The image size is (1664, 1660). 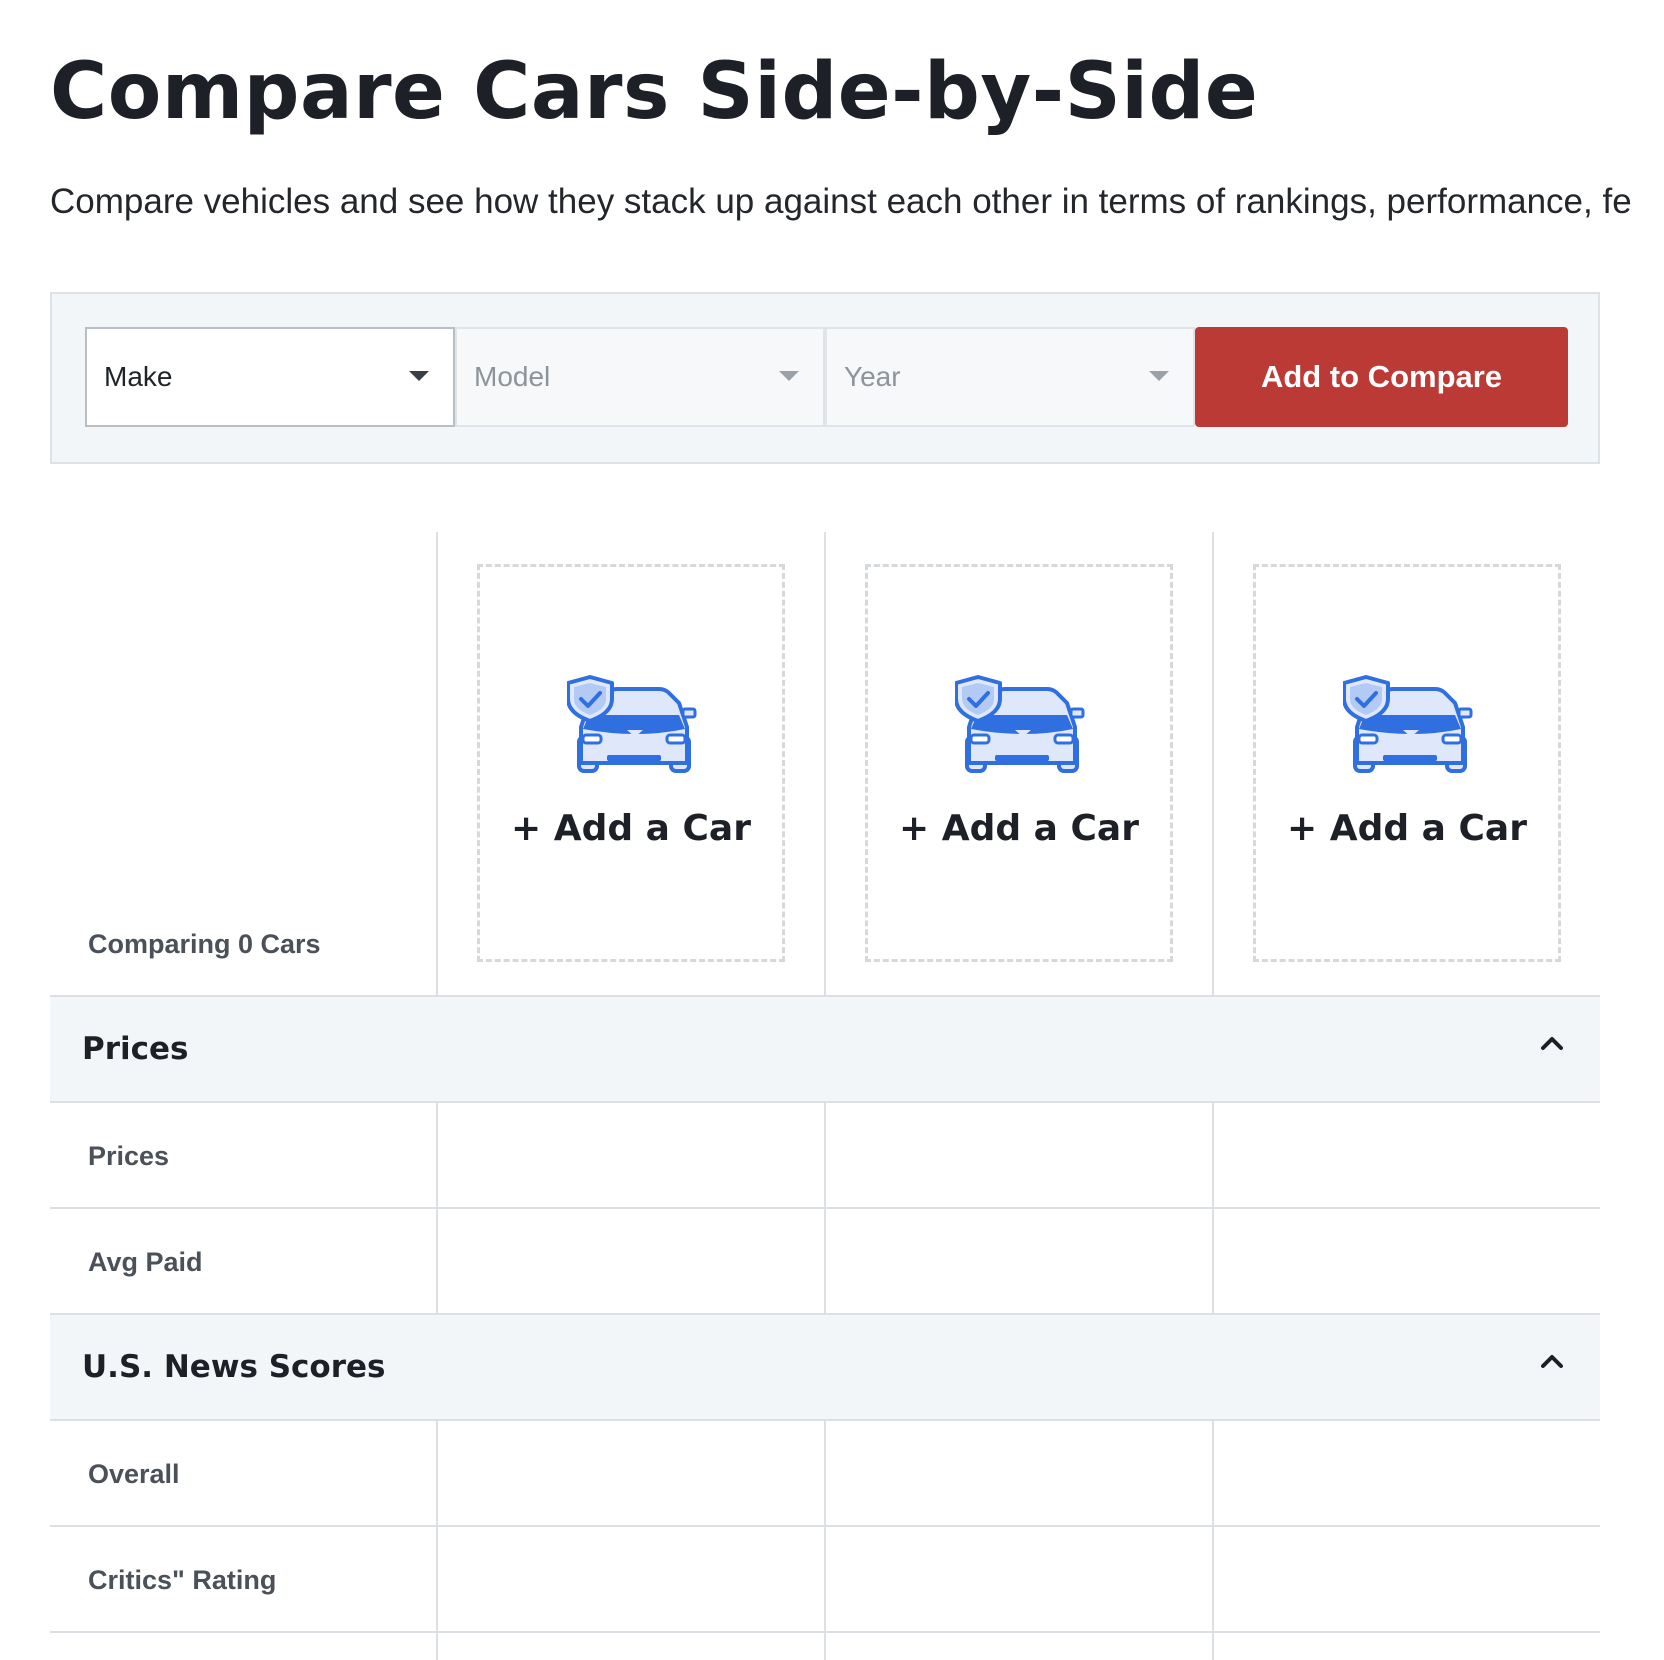 I want to click on make-select: Make, so click(x=270, y=377).